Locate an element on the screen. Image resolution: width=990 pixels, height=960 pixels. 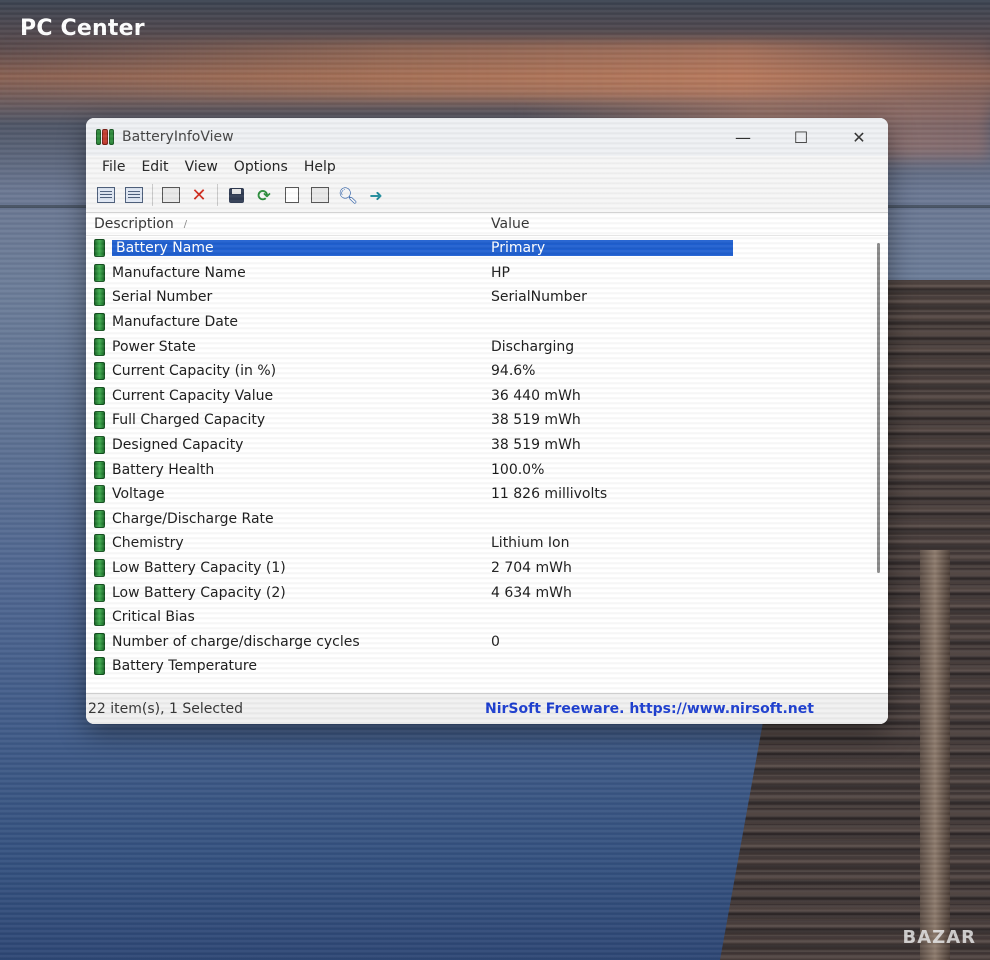
table-row: Low Battery Capacity (1) 2 704 mWh is located at coordinates (487, 568).